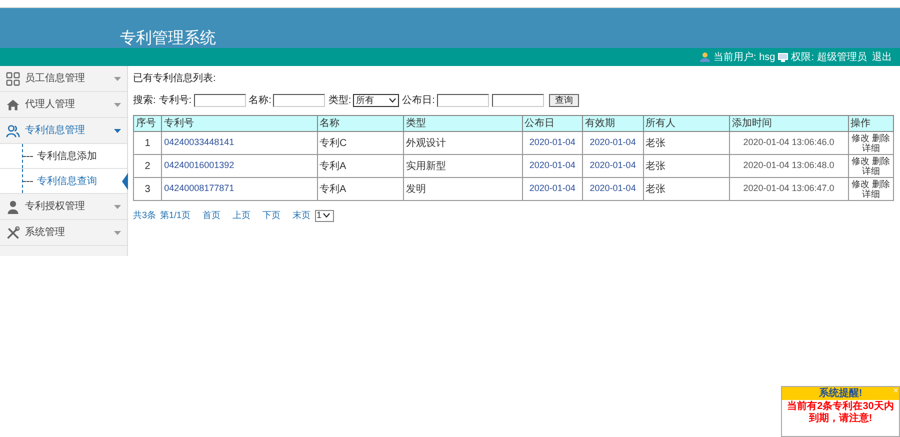 Image resolution: width=900 pixels, height=437 pixels. Describe the element at coordinates (376, 100) in the screenshot. I see `type-select: 所有` at that location.